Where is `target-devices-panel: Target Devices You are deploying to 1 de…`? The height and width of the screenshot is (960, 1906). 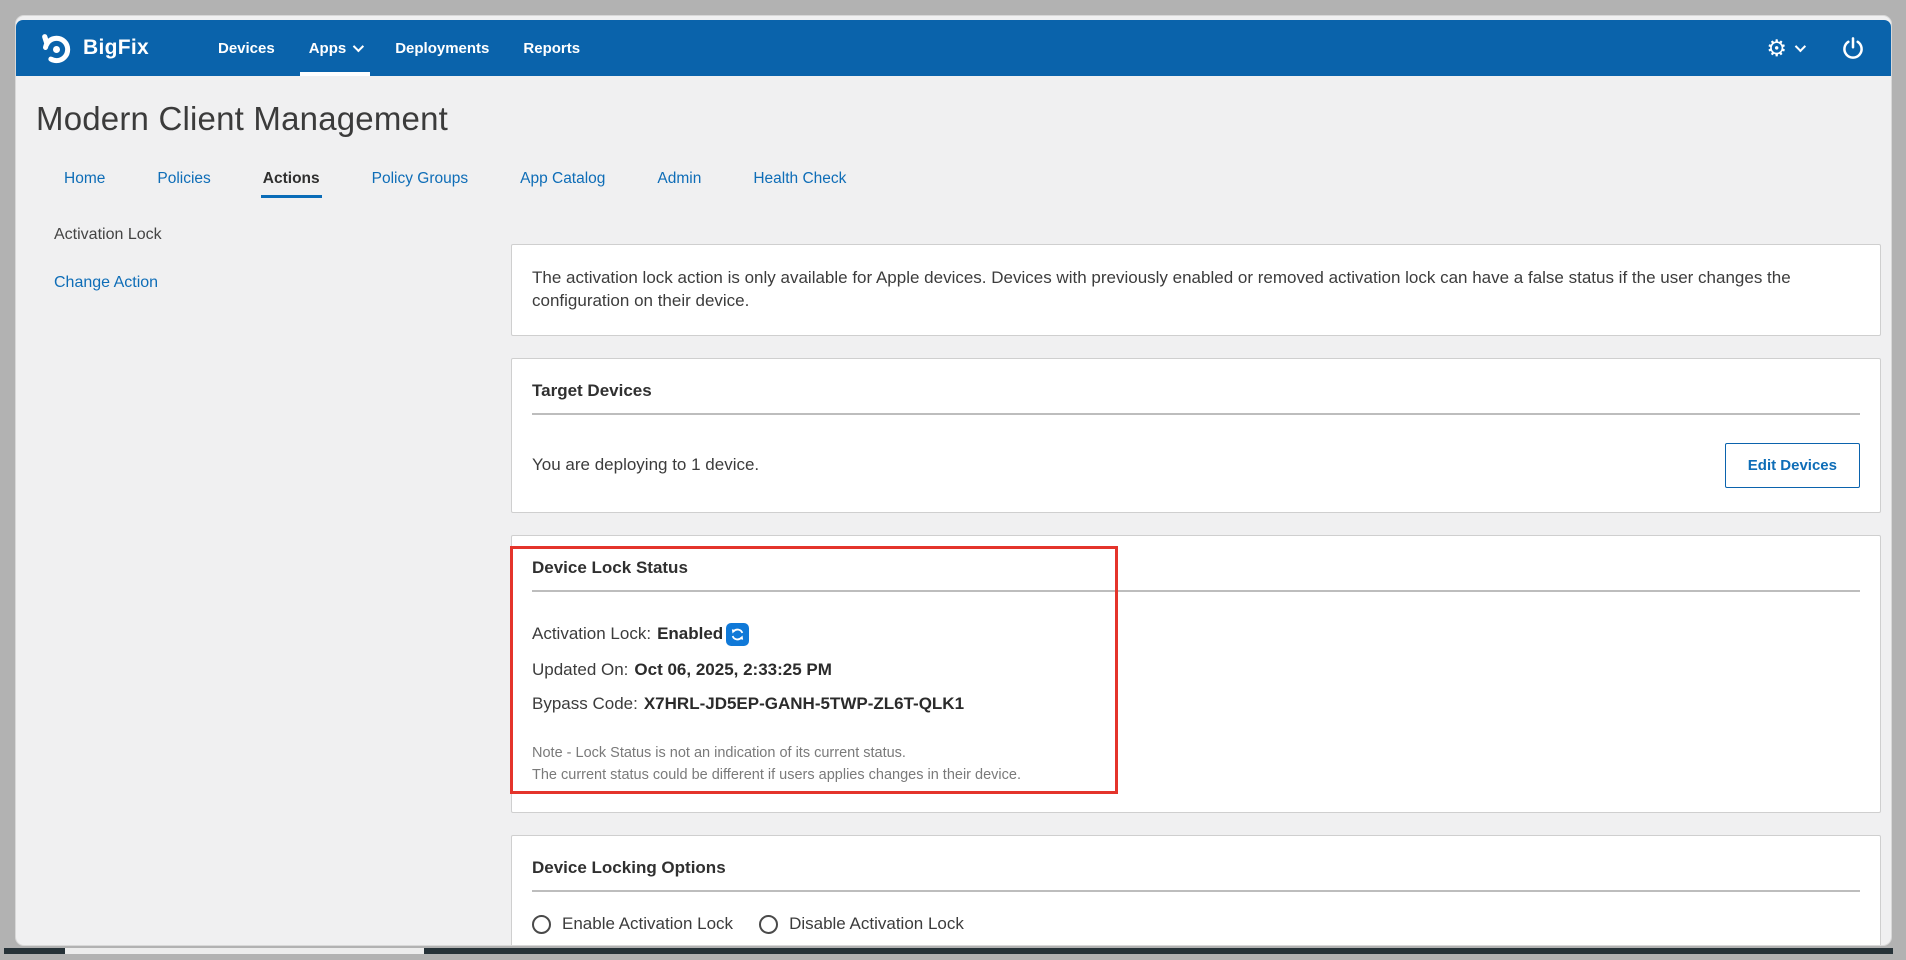 target-devices-panel: Target Devices You are deploying to 1 de… is located at coordinates (1196, 435).